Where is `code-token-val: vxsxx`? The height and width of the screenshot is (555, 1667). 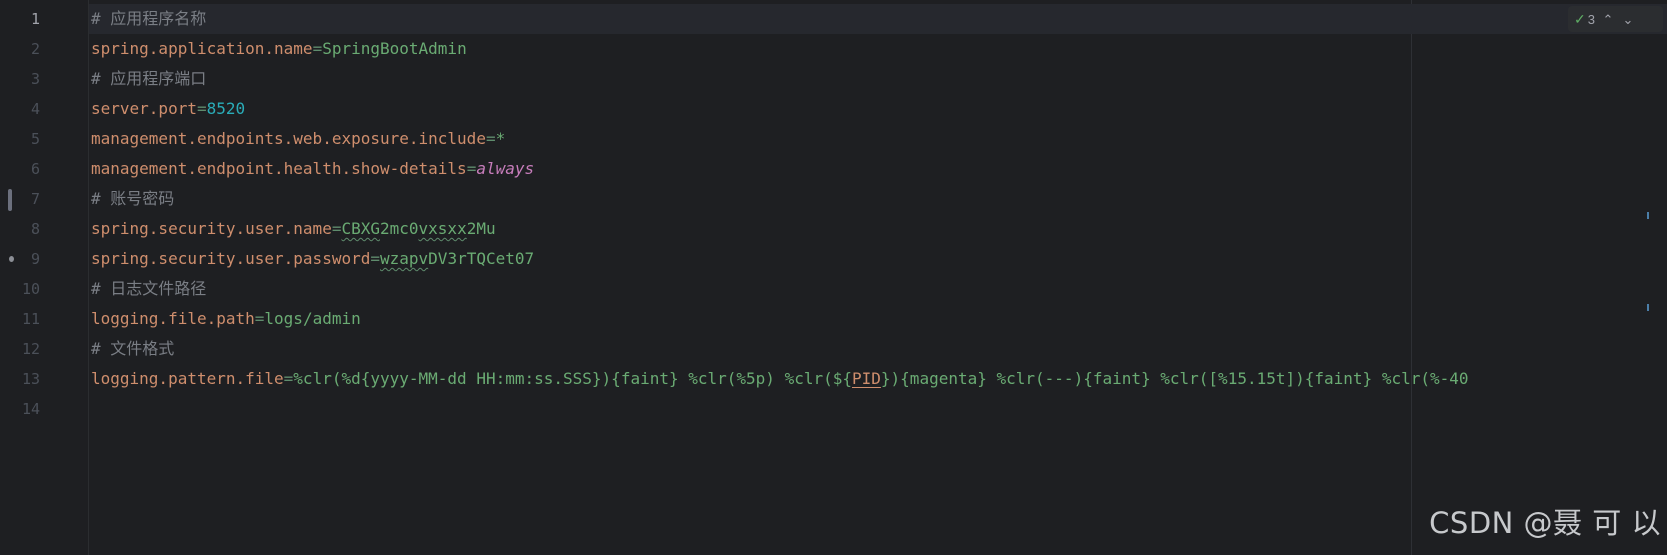
code-token-val: vxsxx is located at coordinates (442, 228).